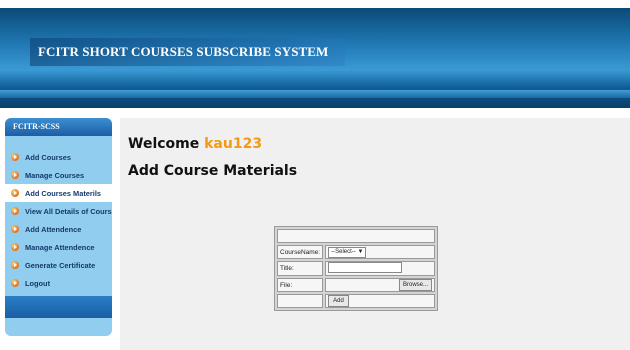 The height and width of the screenshot is (350, 630). I want to click on sidebar-item-manage-attendence: Manage Attendence, so click(58, 247).